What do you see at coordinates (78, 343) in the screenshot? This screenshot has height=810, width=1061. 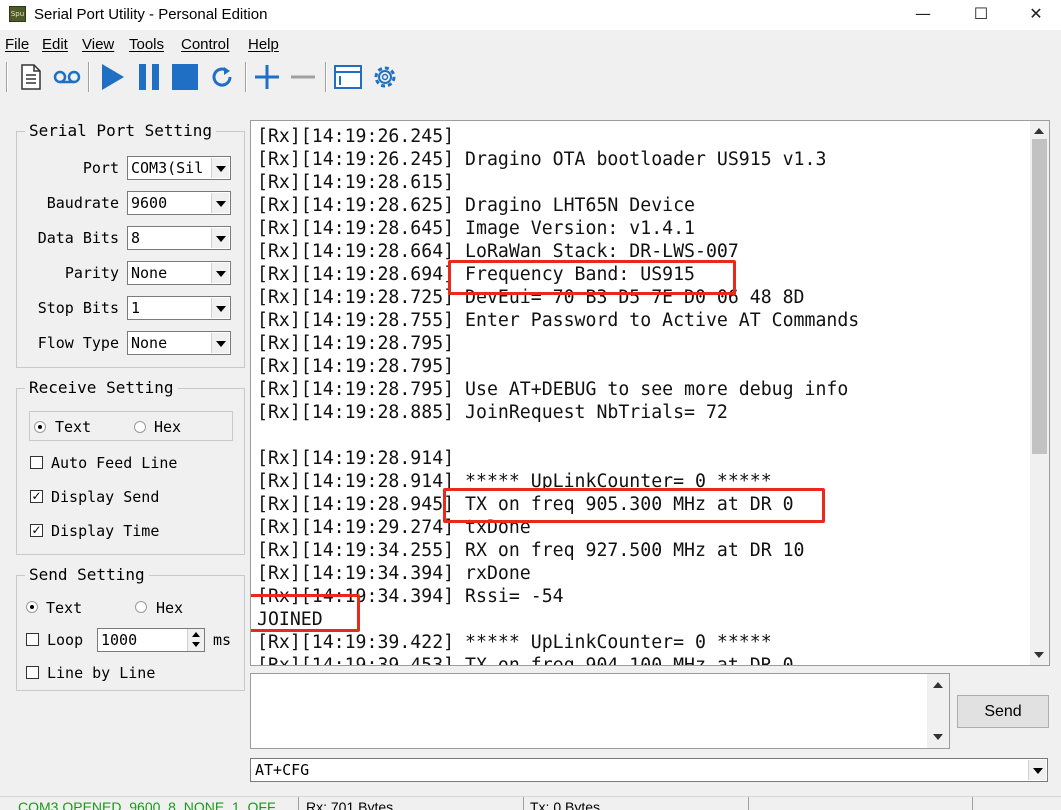 I see `flow-type-label: Flow Type` at bounding box center [78, 343].